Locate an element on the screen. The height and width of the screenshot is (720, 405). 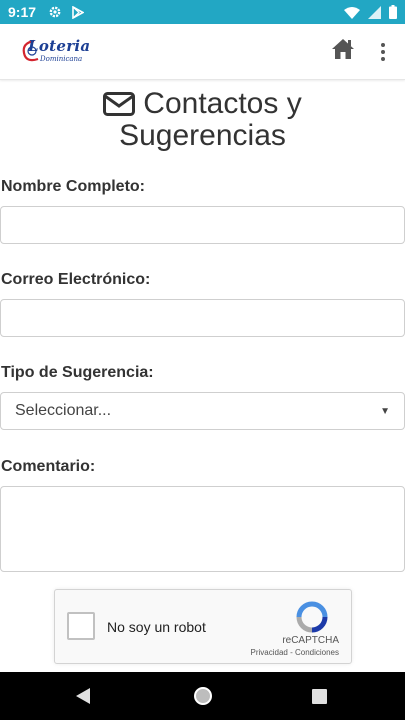
recents-square-icon is located at coordinates (319, 699).